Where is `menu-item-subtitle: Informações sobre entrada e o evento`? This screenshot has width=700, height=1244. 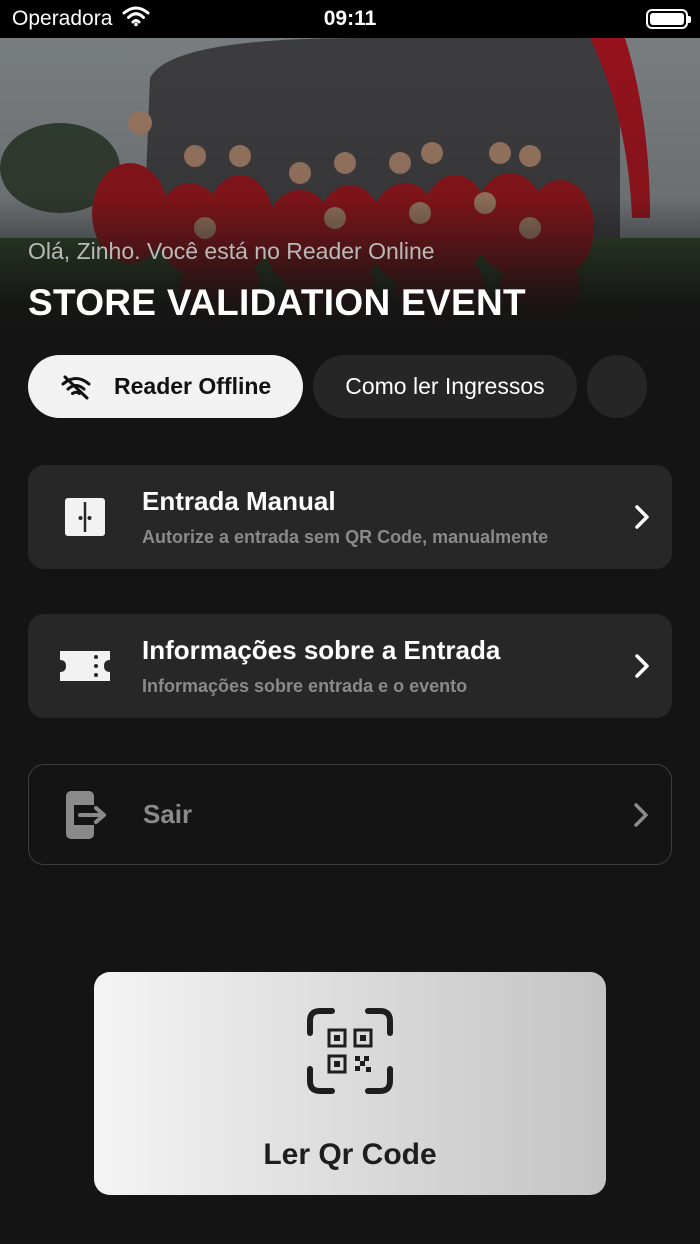 menu-item-subtitle: Informações sobre entrada e o evento is located at coordinates (305, 686).